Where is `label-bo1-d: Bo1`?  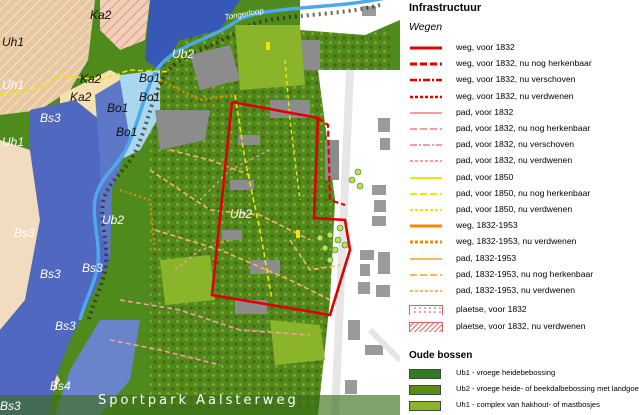
label-bo1-d: Bo1 is located at coordinates (126, 132).